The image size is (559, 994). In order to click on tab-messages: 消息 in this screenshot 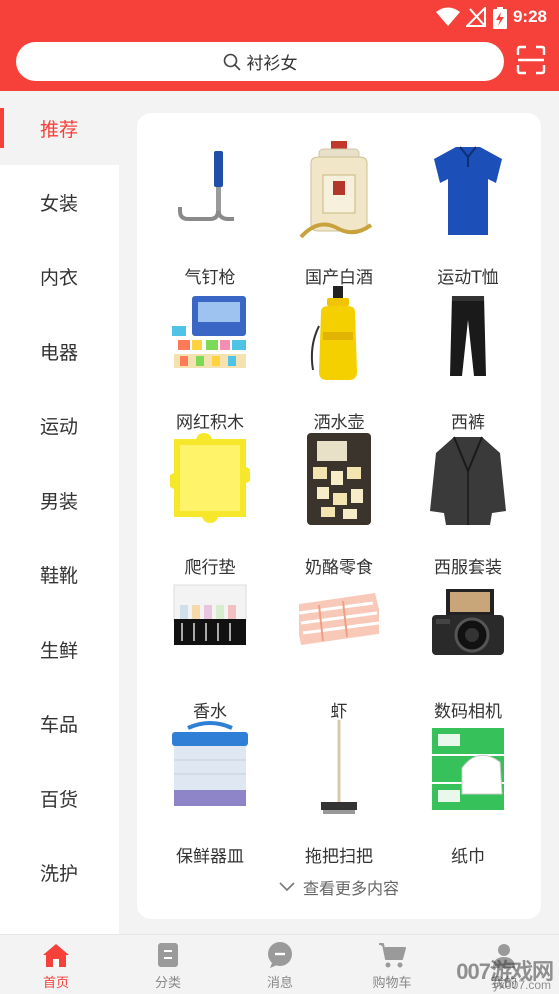, I will do `click(280, 964)`.